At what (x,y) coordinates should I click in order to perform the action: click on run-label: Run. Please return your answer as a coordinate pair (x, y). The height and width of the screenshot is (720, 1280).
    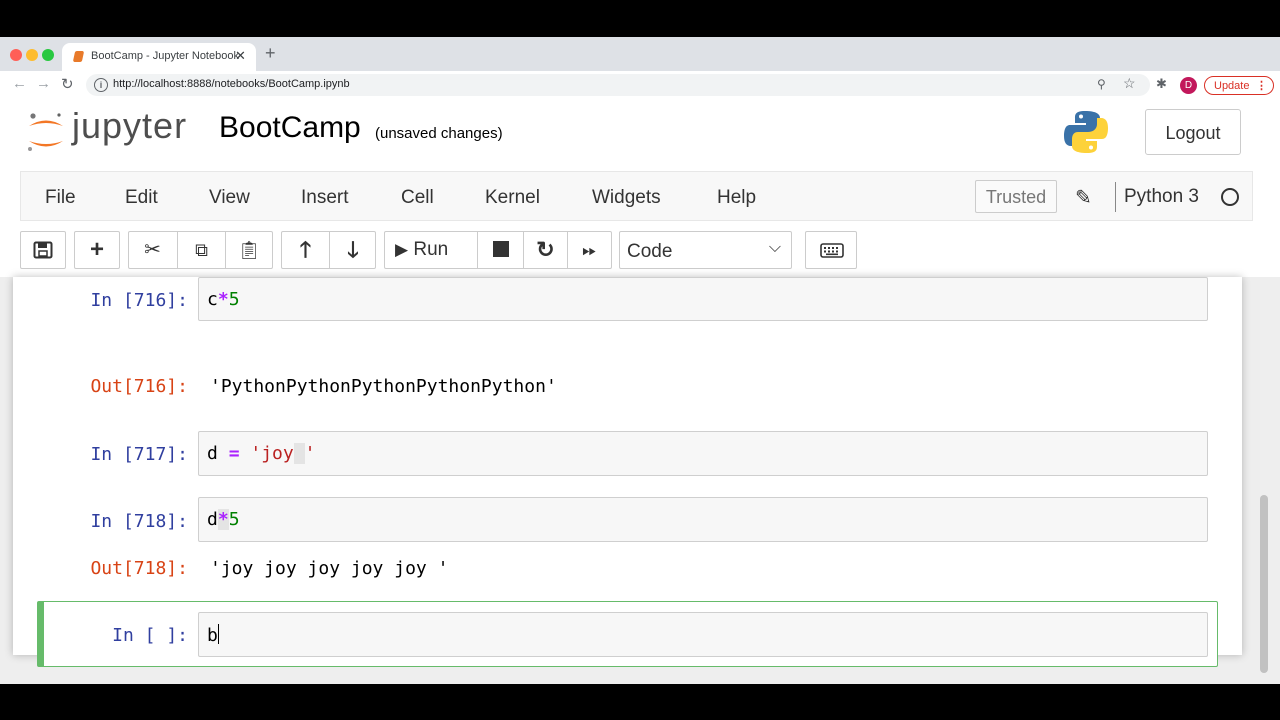
    Looking at the image, I should click on (431, 249).